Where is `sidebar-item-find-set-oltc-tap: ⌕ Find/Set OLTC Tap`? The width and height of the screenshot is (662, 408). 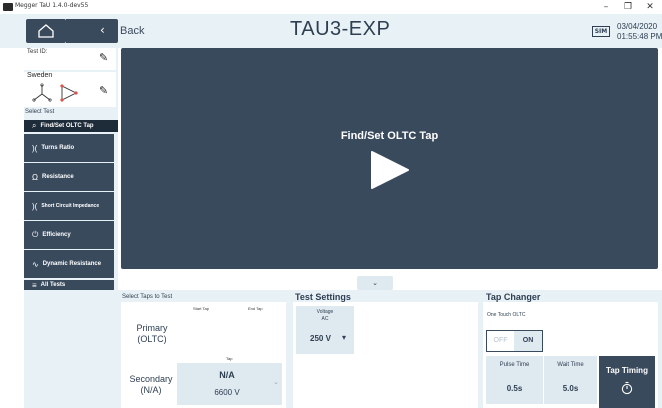
sidebar-item-find-set-oltc-tap: ⌕ Find/Set OLTC Tap is located at coordinates (71, 126).